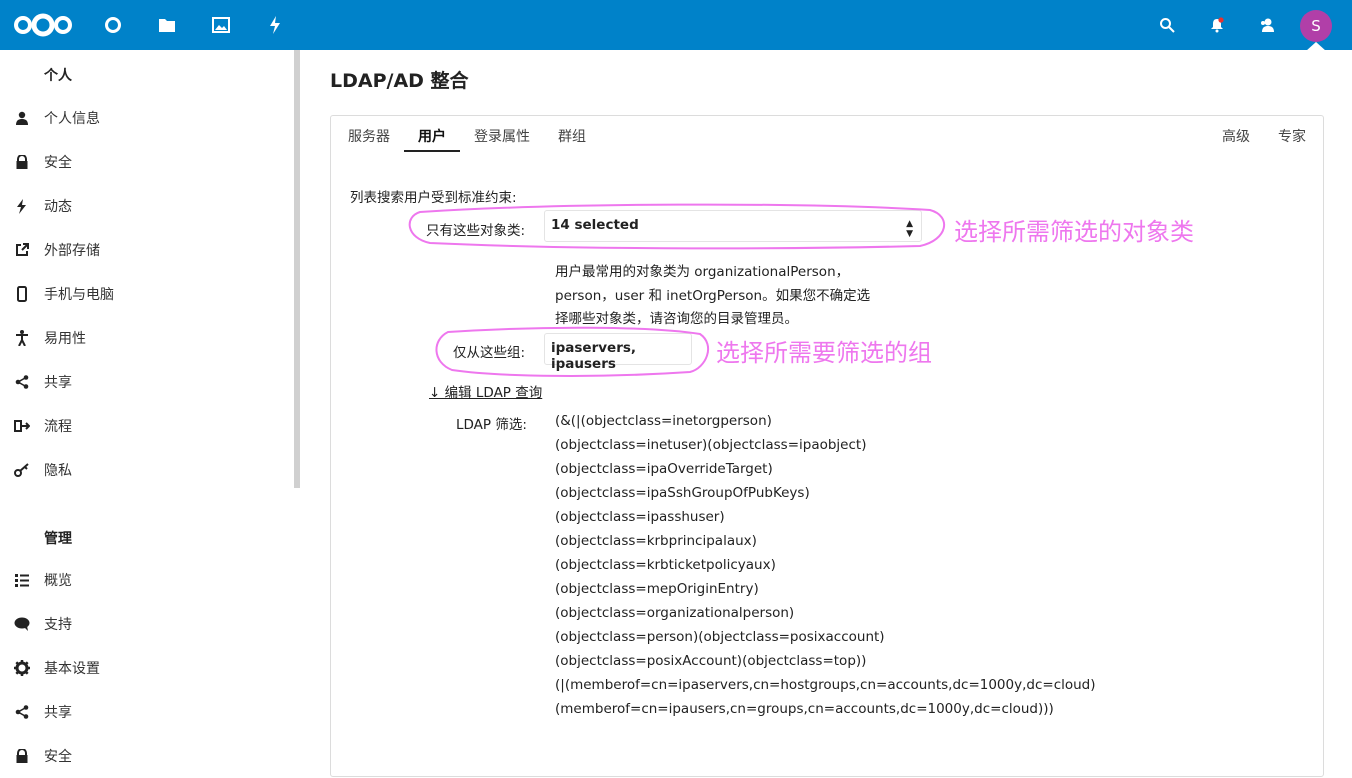 This screenshot has width=1352, height=778. What do you see at coordinates (572, 351) in the screenshot?
I see `groups-annotation-ring` at bounding box center [572, 351].